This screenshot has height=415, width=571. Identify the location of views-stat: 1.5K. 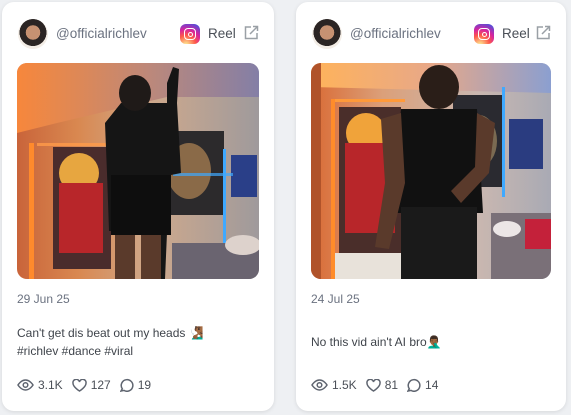
(334, 385).